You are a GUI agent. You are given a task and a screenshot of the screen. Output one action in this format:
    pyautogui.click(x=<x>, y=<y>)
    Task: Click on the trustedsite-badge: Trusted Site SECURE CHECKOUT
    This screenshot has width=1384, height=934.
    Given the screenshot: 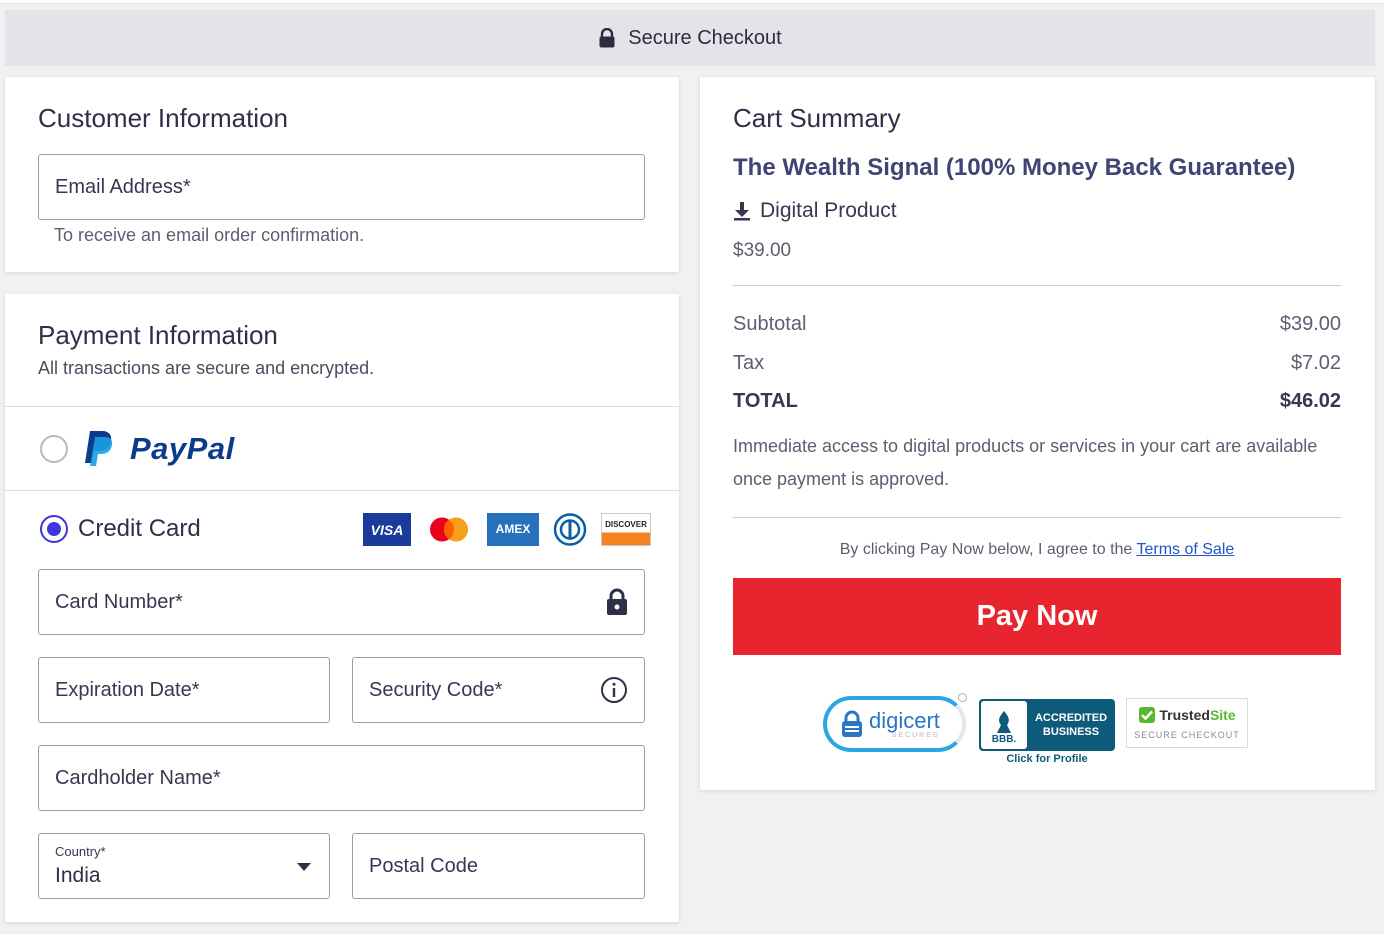 What is the action you would take?
    pyautogui.click(x=1187, y=723)
    